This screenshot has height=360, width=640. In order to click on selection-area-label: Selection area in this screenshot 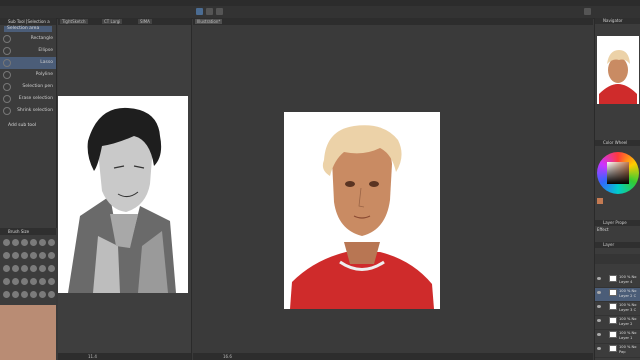, I will do `click(23, 28)`.